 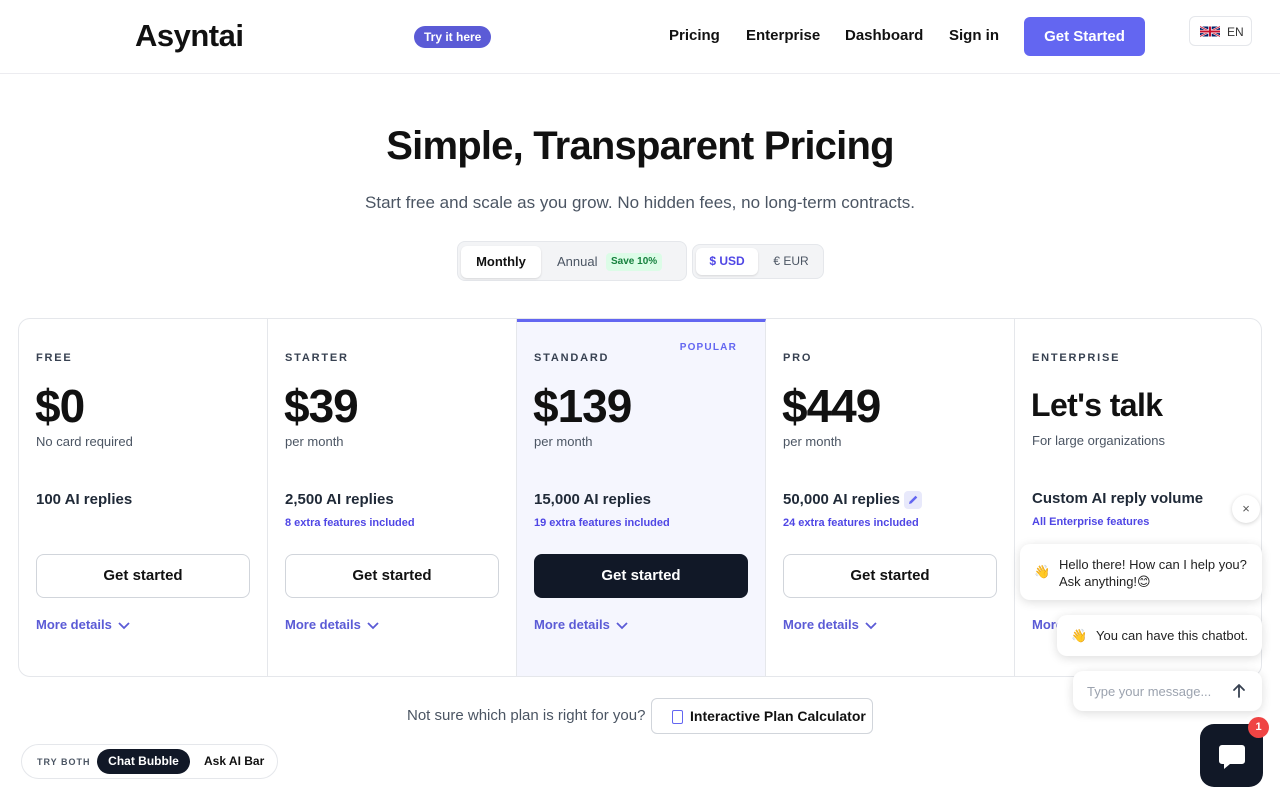 What do you see at coordinates (1172, 635) in the screenshot?
I see `chat-message-text: You can have this chatbot.` at bounding box center [1172, 635].